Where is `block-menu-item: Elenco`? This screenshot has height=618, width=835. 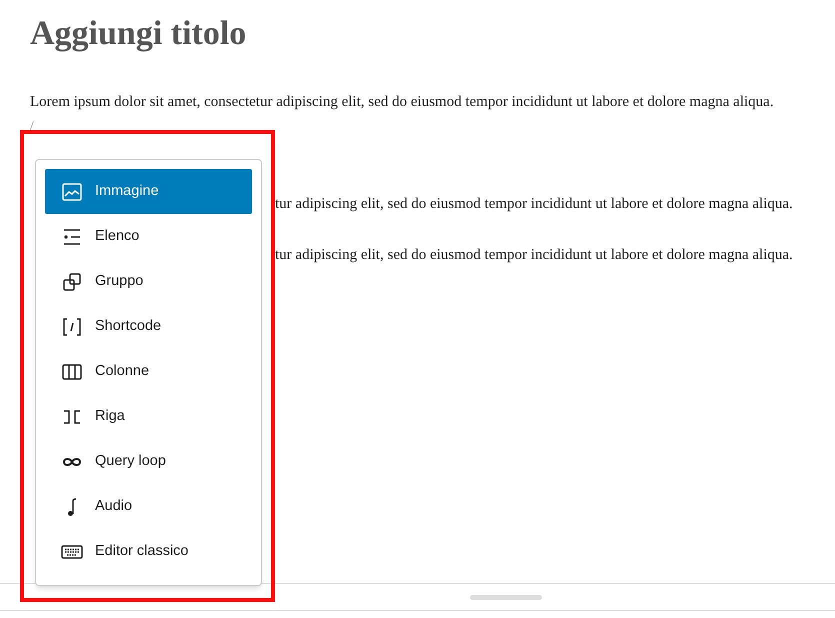
block-menu-item: Elenco is located at coordinates (148, 236).